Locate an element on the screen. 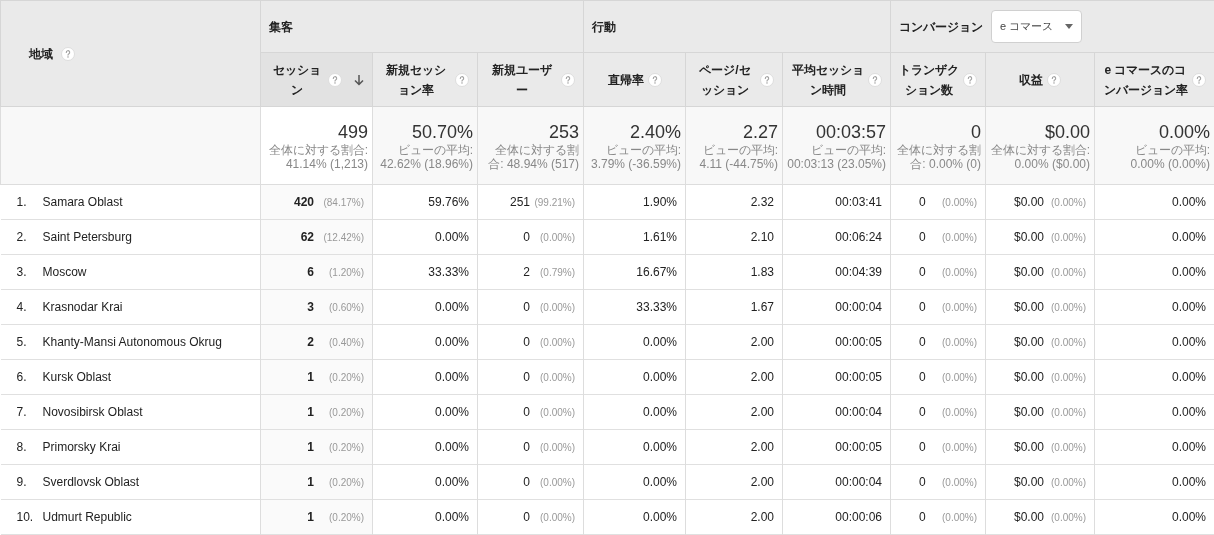 This screenshot has height=535, width=1214. column-header: e コマースのコンバージョン率 is located at coordinates (1154, 79).